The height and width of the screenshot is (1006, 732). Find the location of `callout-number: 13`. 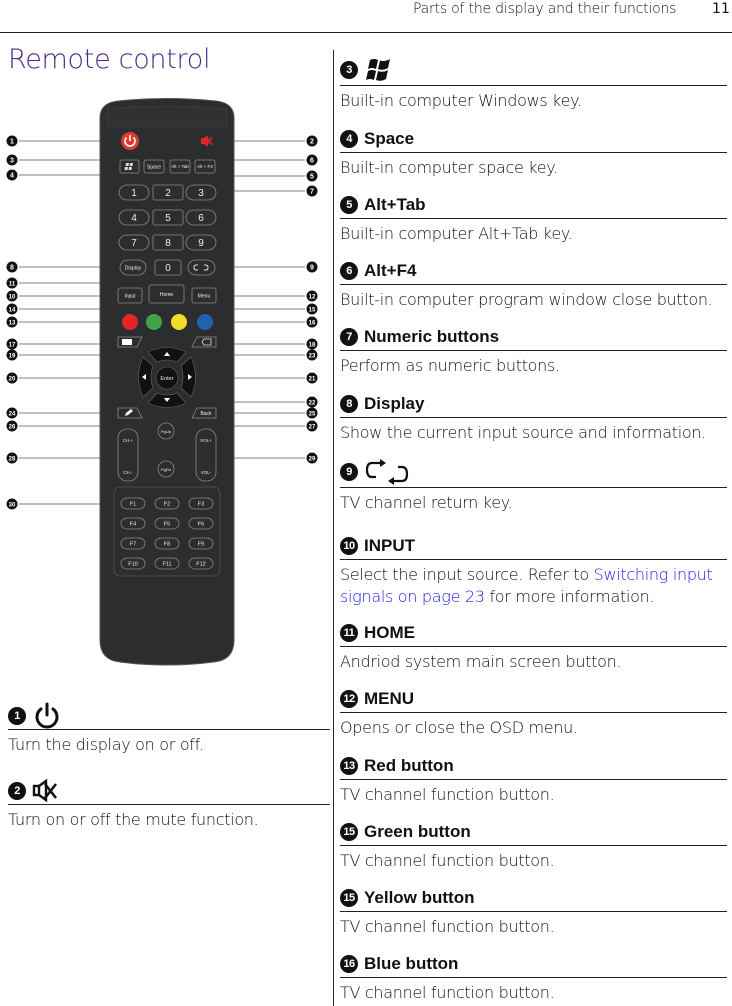

callout-number: 13 is located at coordinates (349, 766).